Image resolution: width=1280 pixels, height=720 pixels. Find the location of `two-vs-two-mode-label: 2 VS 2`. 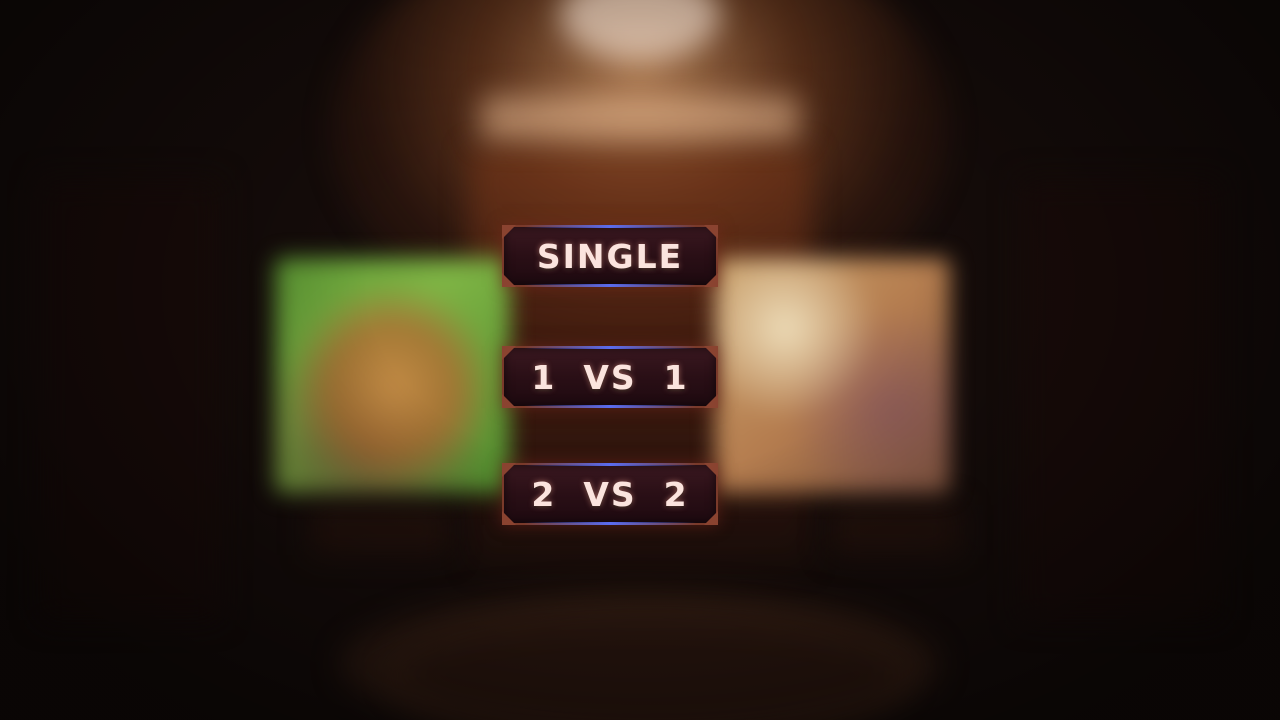

two-vs-two-mode-label: 2 VS 2 is located at coordinates (610, 494).